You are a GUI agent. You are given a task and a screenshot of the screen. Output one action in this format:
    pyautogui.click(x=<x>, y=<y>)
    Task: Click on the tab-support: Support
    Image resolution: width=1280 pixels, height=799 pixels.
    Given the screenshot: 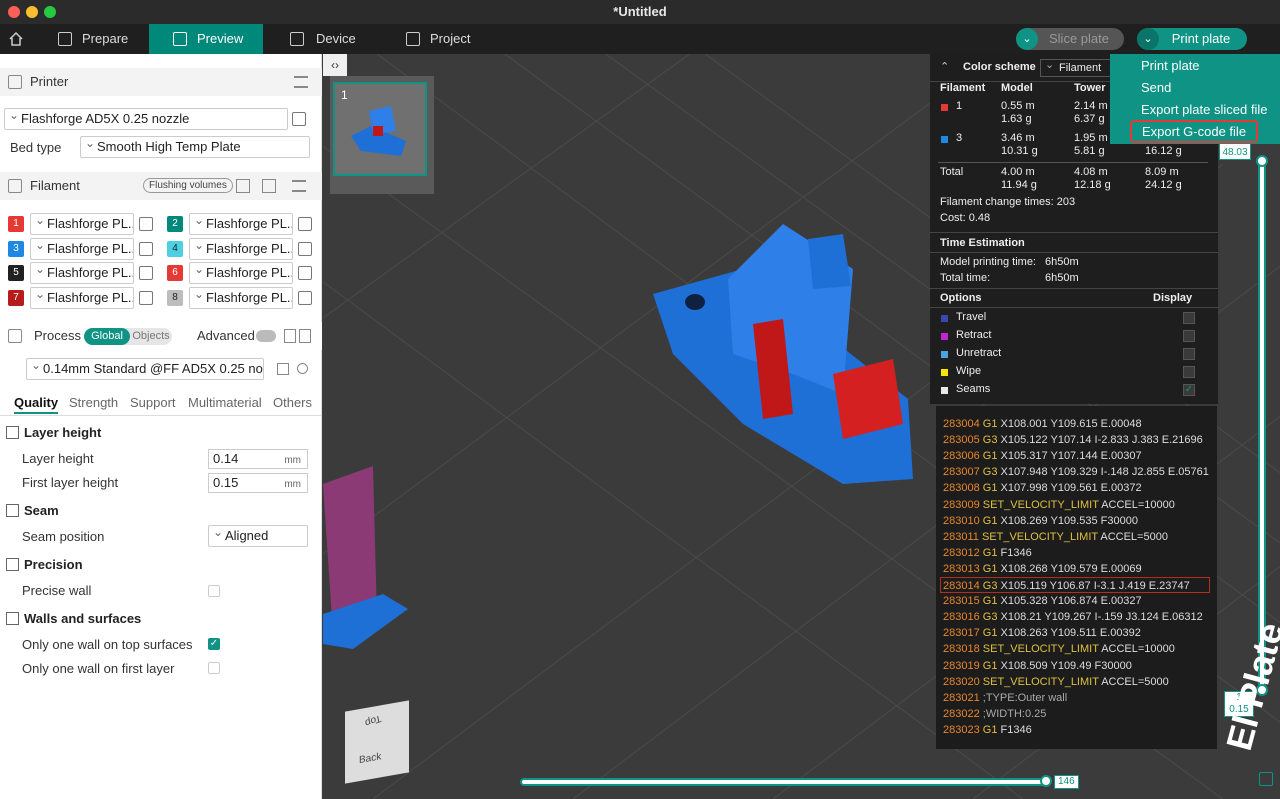 What is the action you would take?
    pyautogui.click(x=153, y=402)
    